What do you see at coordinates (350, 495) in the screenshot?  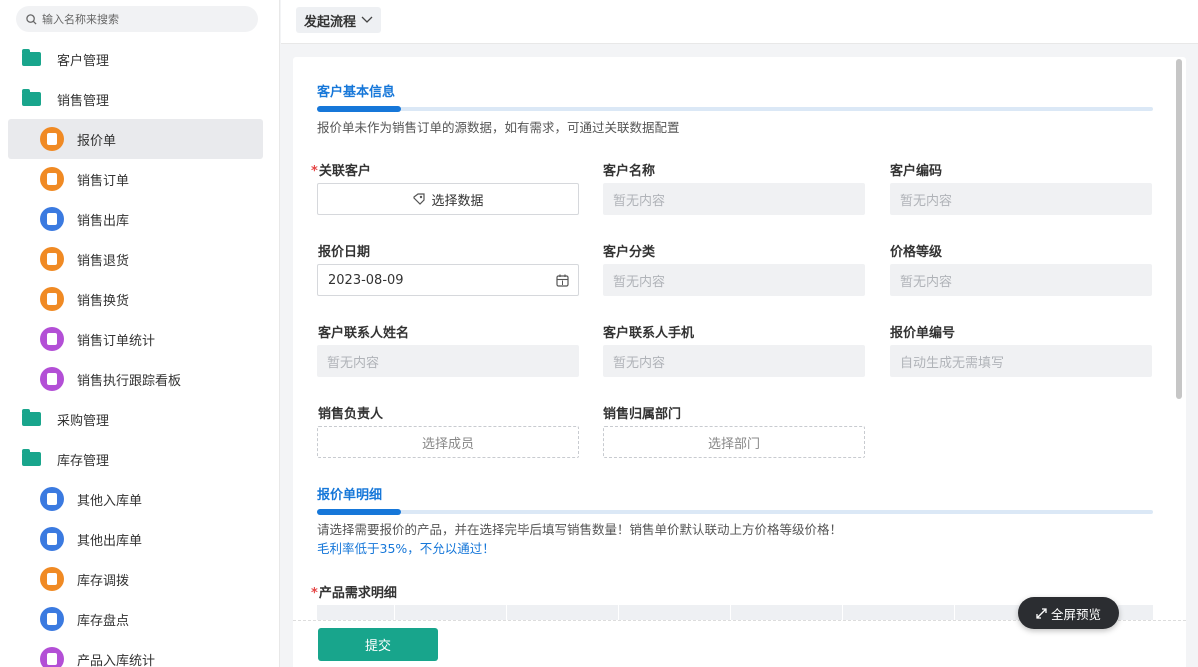 I see `section-title-detail: 报价单明细` at bounding box center [350, 495].